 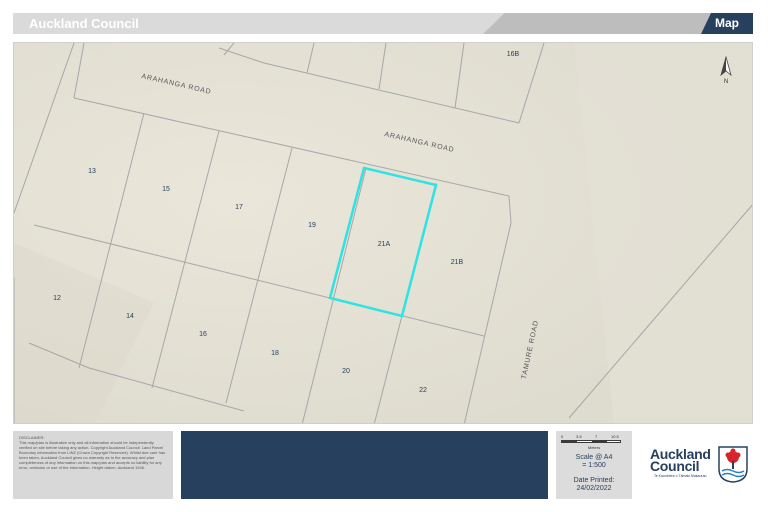 I want to click on scale-value: = 1:500, so click(x=594, y=465).